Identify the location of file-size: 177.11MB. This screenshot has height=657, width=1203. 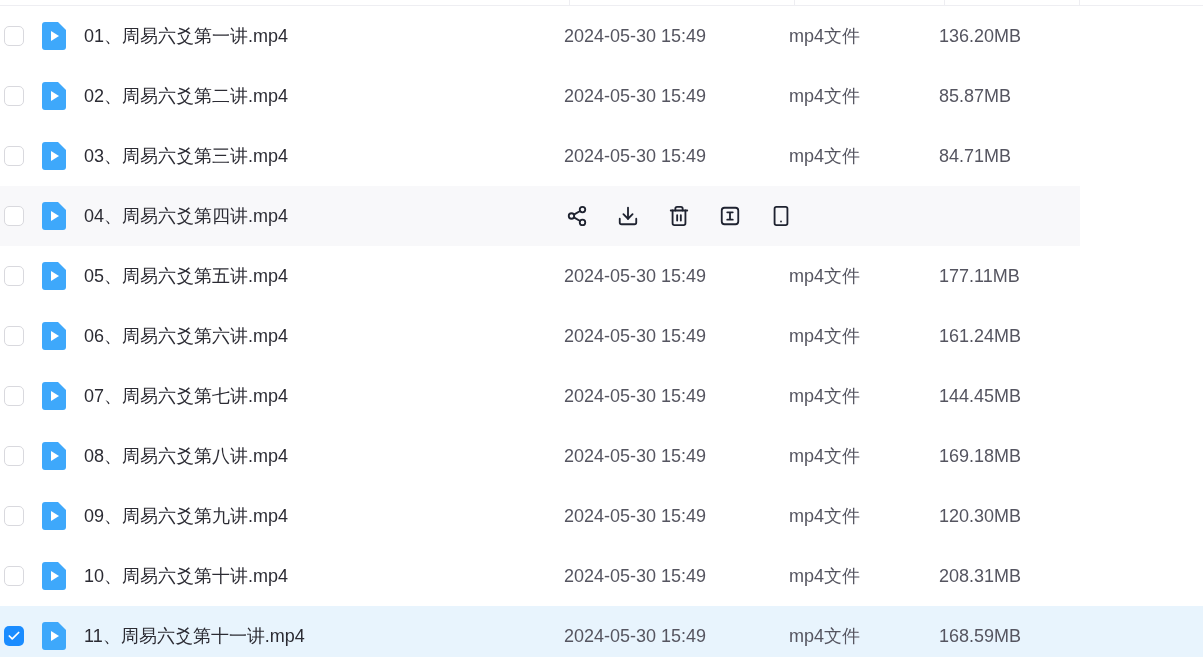
(979, 276).